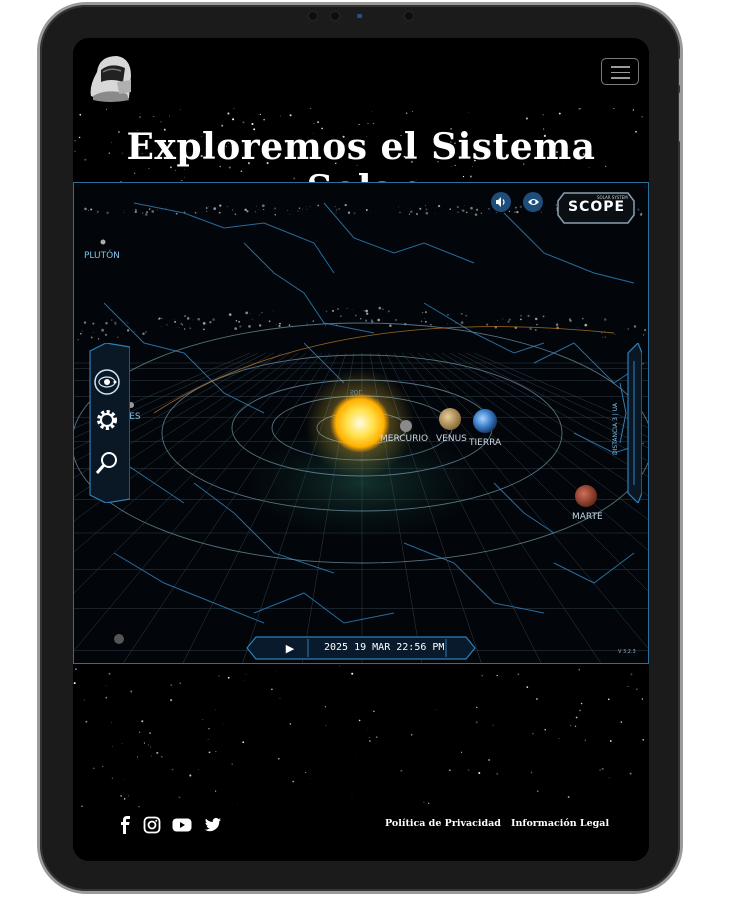 This screenshot has width=748, height=904. I want to click on simulation-datetime: 2025 19 MAR 22:56 PM, so click(384, 647).